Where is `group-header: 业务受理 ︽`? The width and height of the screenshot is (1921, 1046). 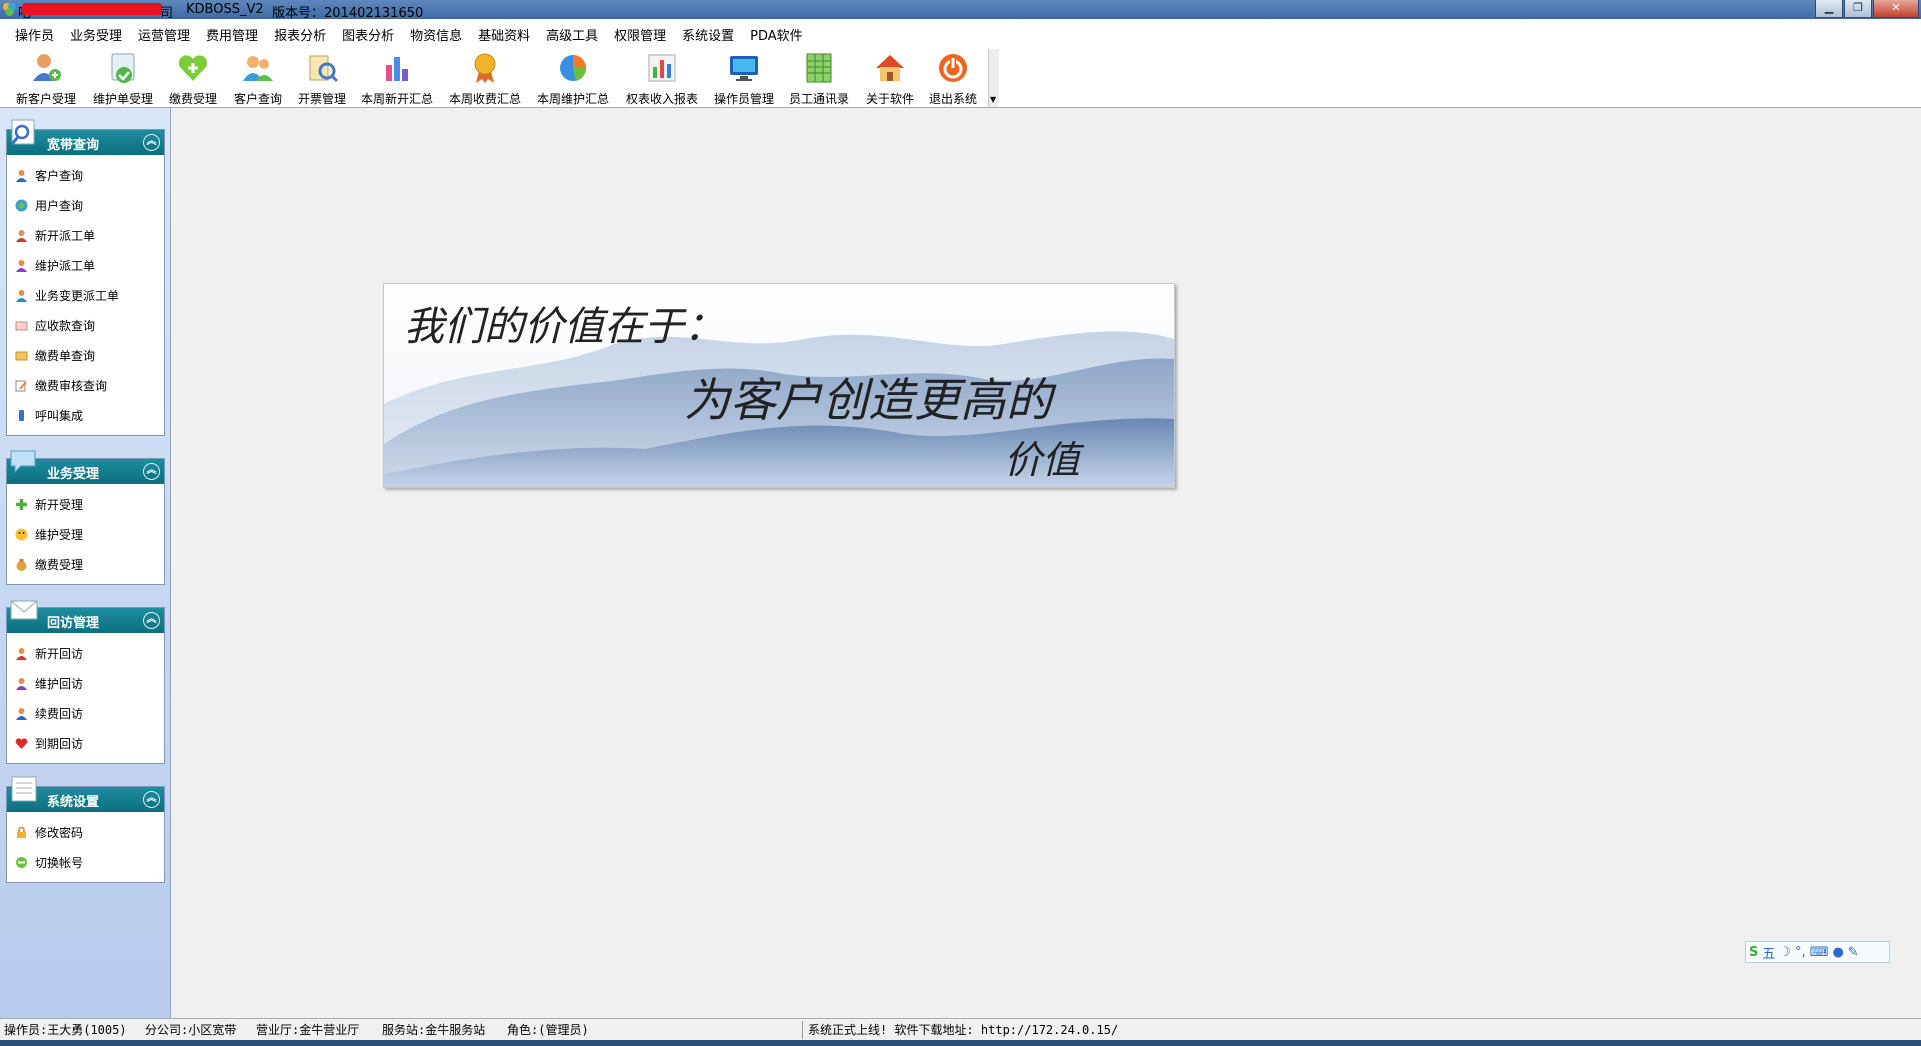
group-header: 业务受理 ︽ is located at coordinates (85, 467).